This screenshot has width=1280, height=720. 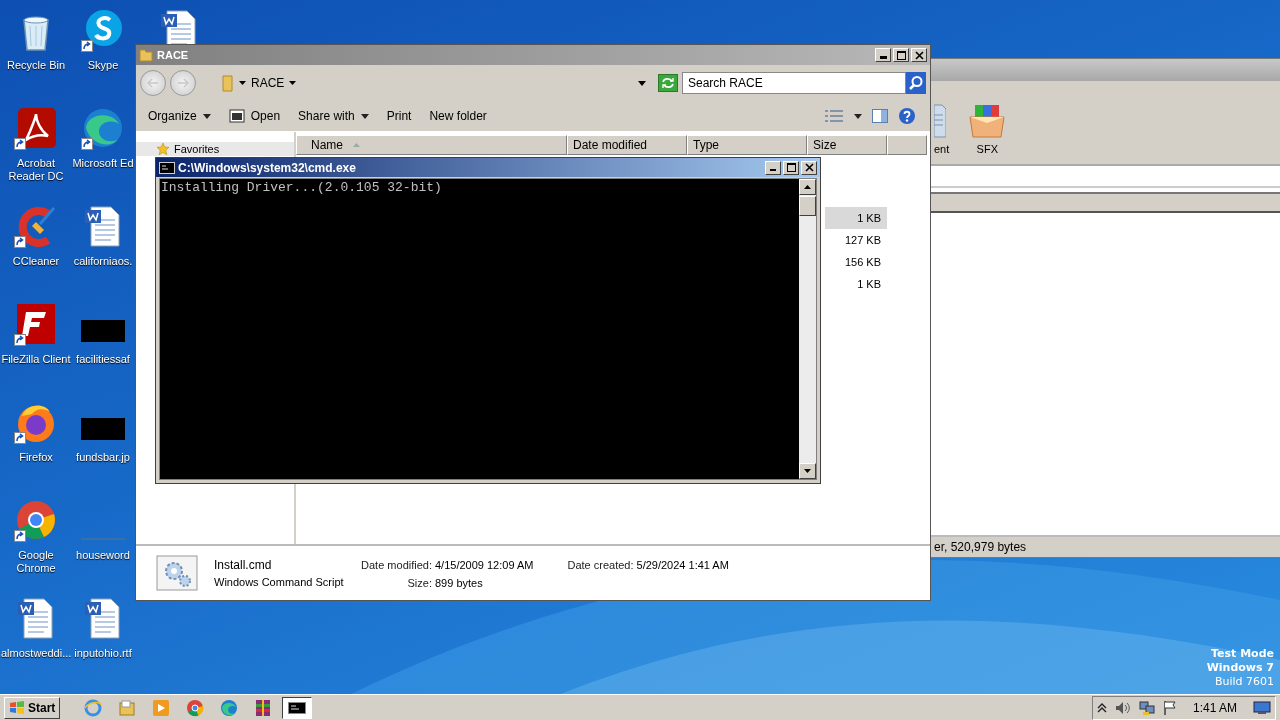 What do you see at coordinates (243, 565) in the screenshot?
I see `file-name: Install.cmd` at bounding box center [243, 565].